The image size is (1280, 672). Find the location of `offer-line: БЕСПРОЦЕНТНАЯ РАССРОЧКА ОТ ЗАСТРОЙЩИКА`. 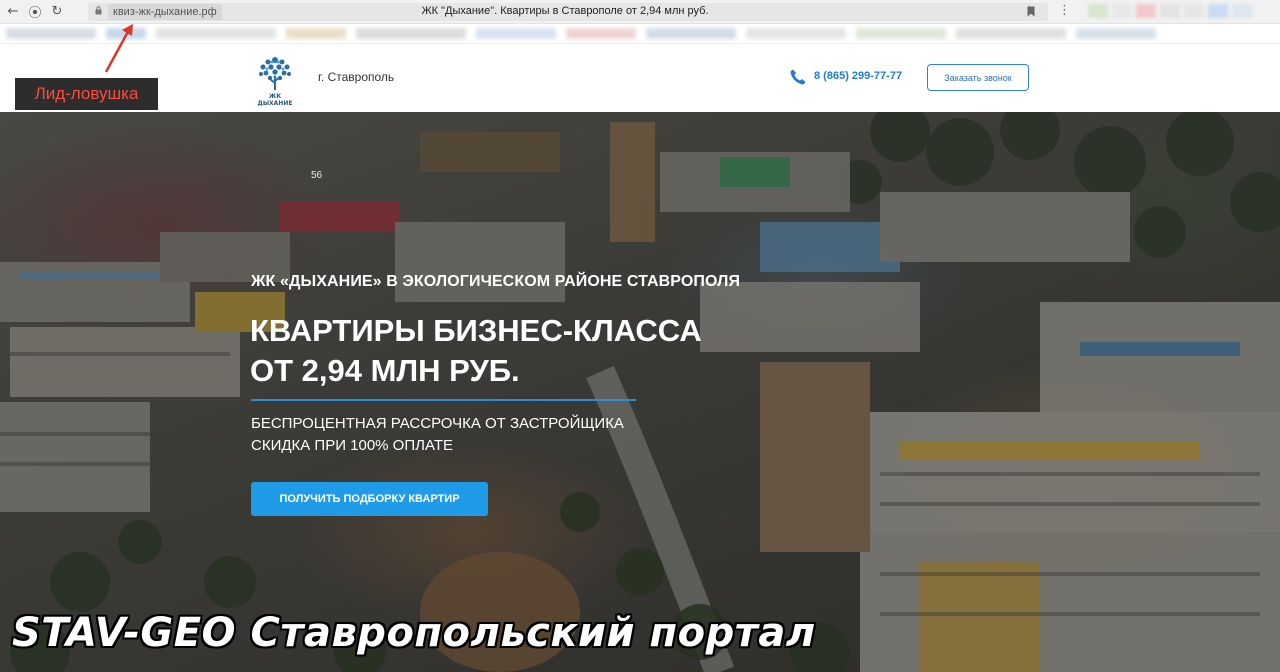

offer-line: БЕСПРОЦЕНТНАЯ РАССРОЧКА ОТ ЗАСТРОЙЩИКА is located at coordinates (437, 423).